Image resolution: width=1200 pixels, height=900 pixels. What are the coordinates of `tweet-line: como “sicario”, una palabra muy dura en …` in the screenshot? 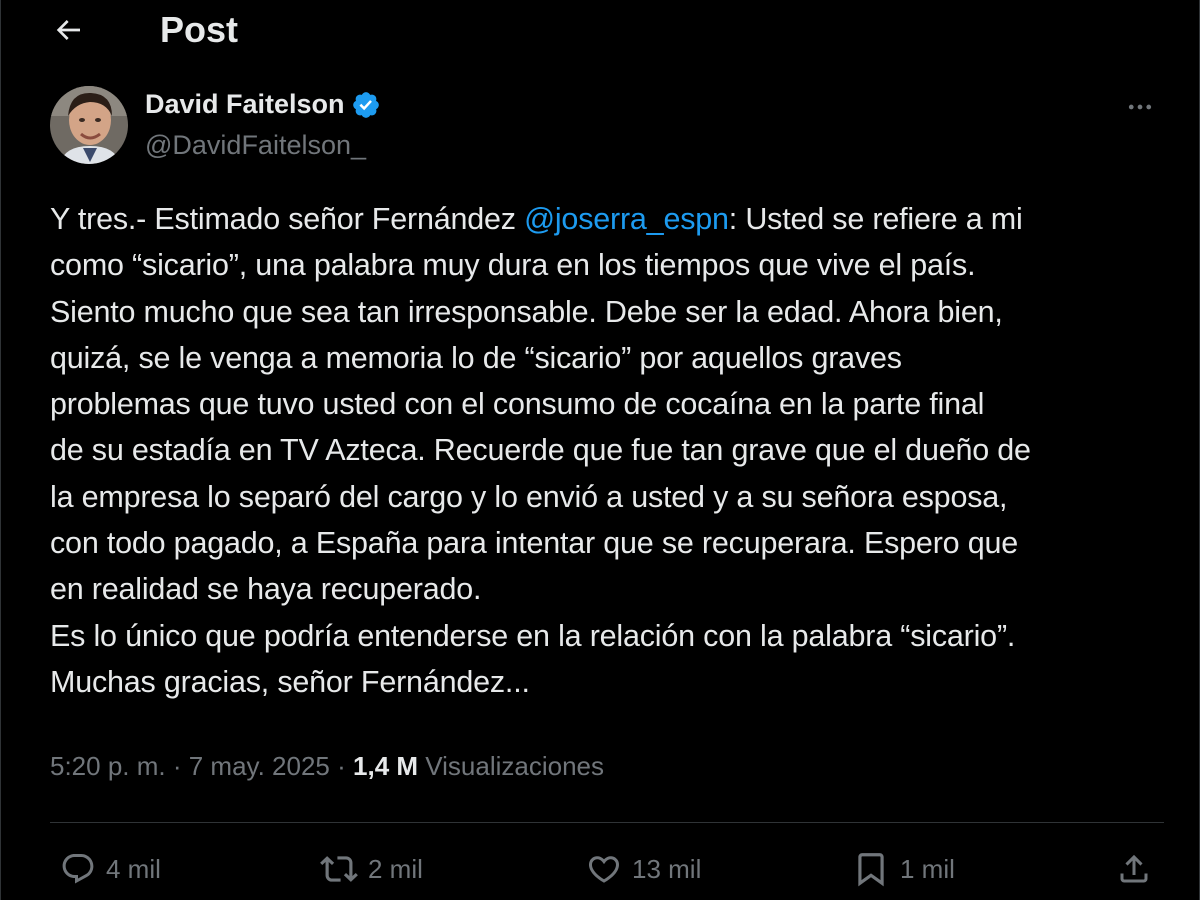 It's located at (513, 265).